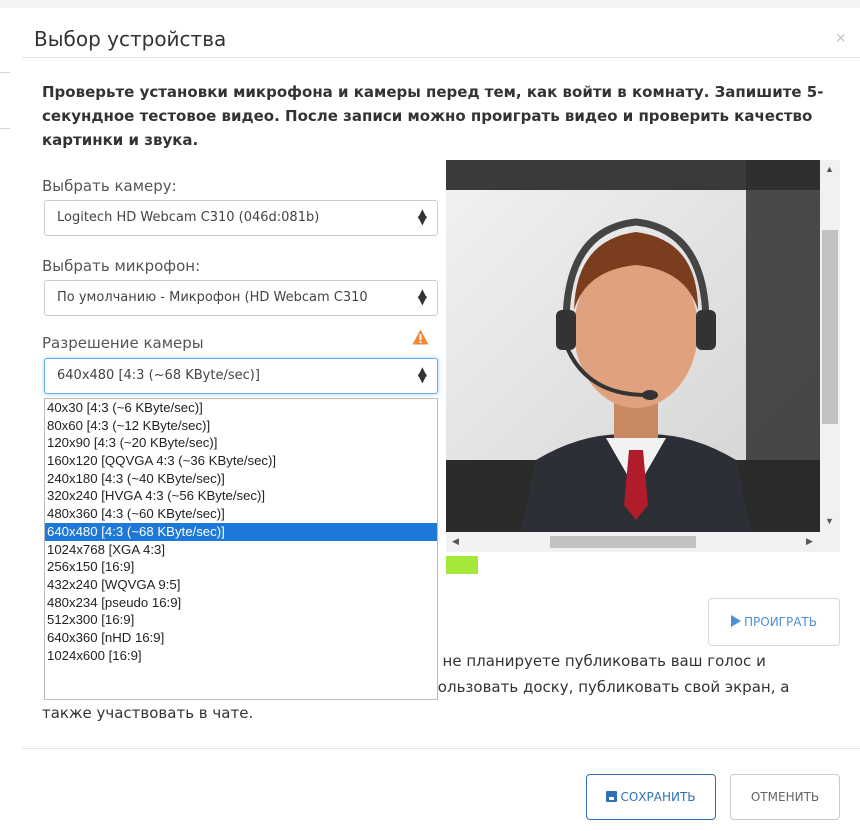 The width and height of the screenshot is (860, 831). What do you see at coordinates (148, 713) in the screenshot?
I see `note-line: также участвовать в чате.` at bounding box center [148, 713].